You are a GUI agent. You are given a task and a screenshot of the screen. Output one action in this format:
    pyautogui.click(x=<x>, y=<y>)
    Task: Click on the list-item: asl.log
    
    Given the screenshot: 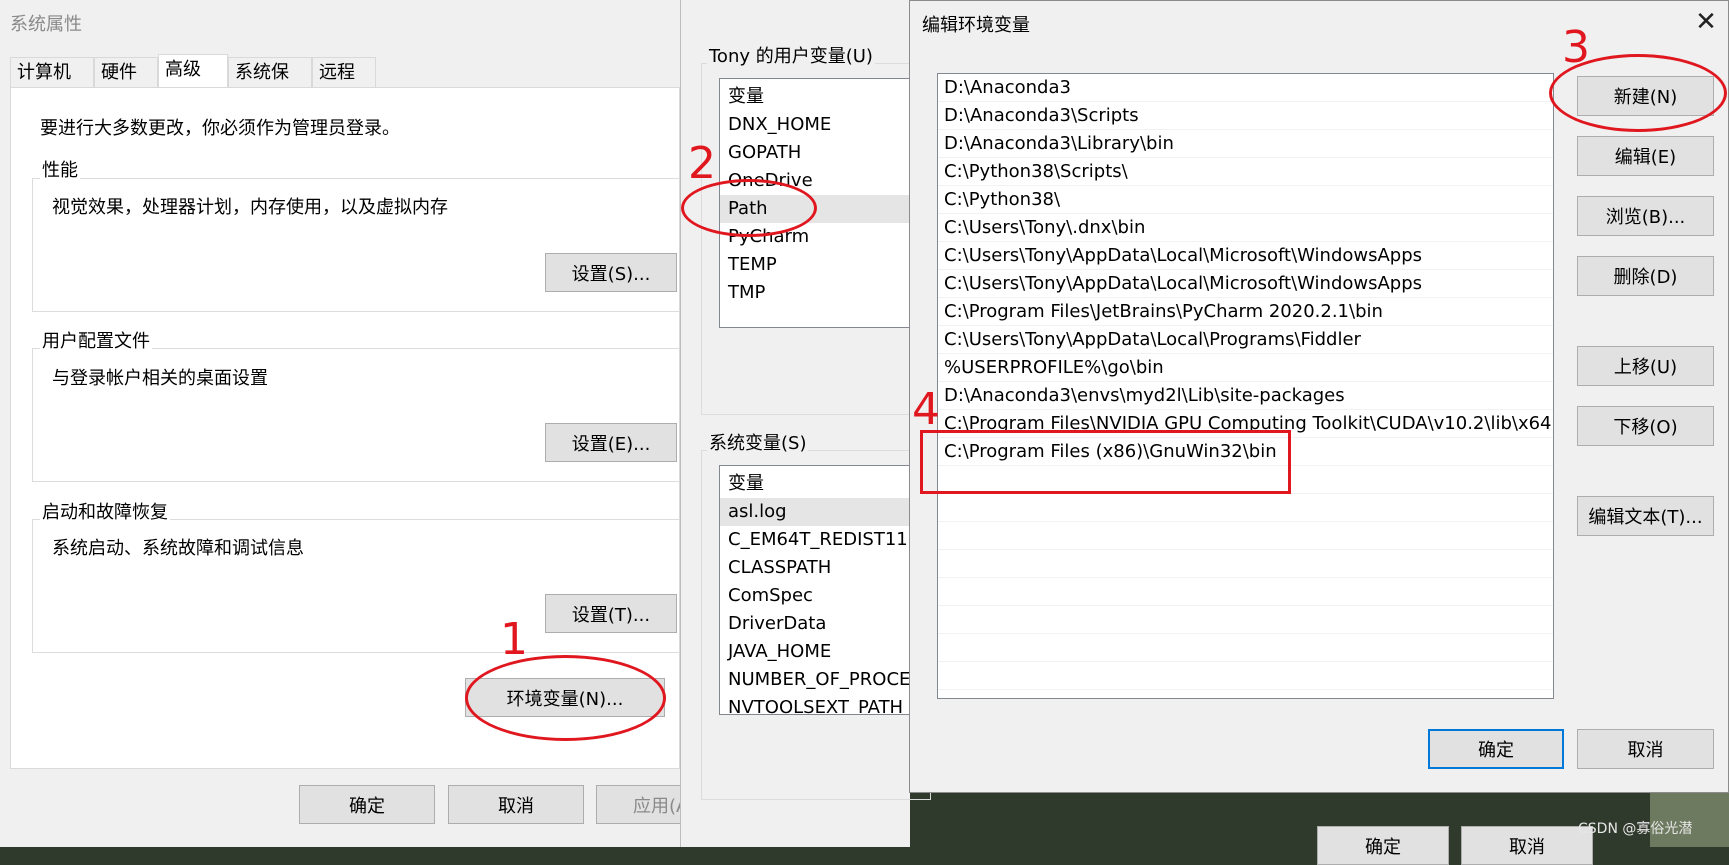 What is the action you would take?
    pyautogui.click(x=819, y=512)
    